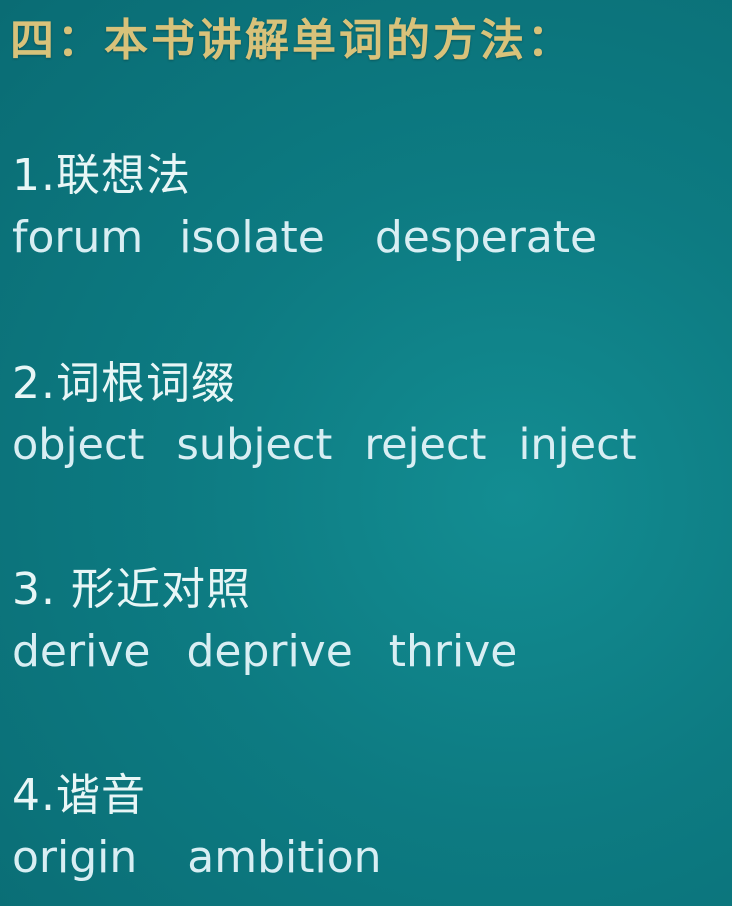  What do you see at coordinates (75, 857) in the screenshot?
I see `word-item: origin` at bounding box center [75, 857].